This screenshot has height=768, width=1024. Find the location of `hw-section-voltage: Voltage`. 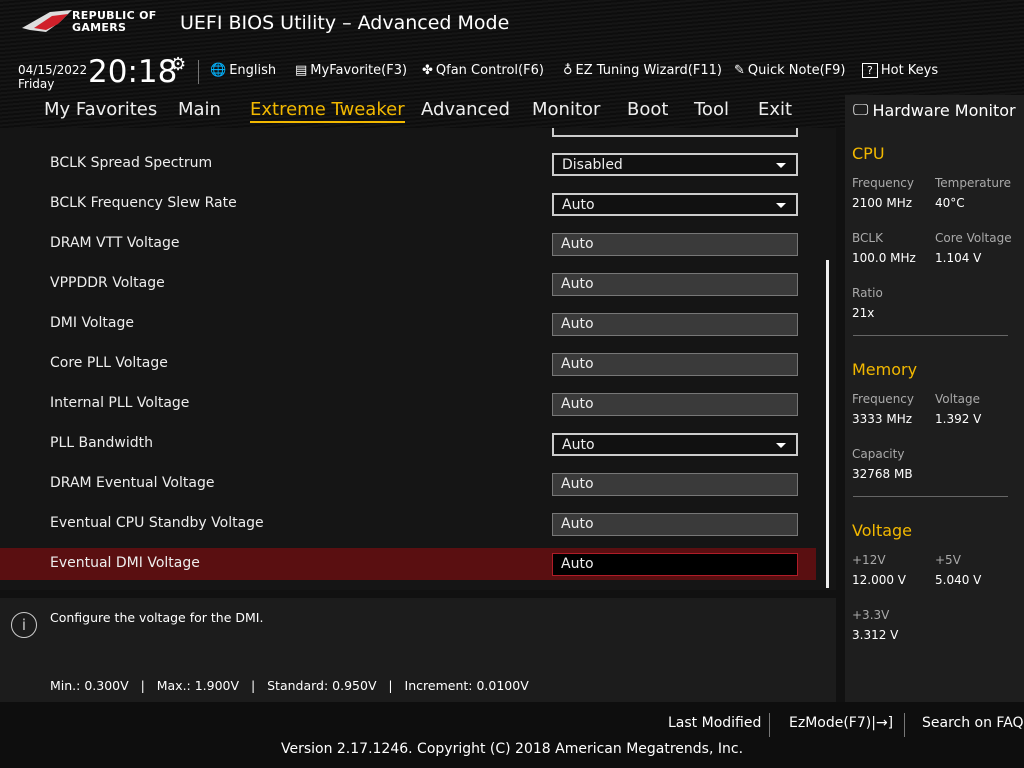

hw-section-voltage: Voltage is located at coordinates (882, 530).